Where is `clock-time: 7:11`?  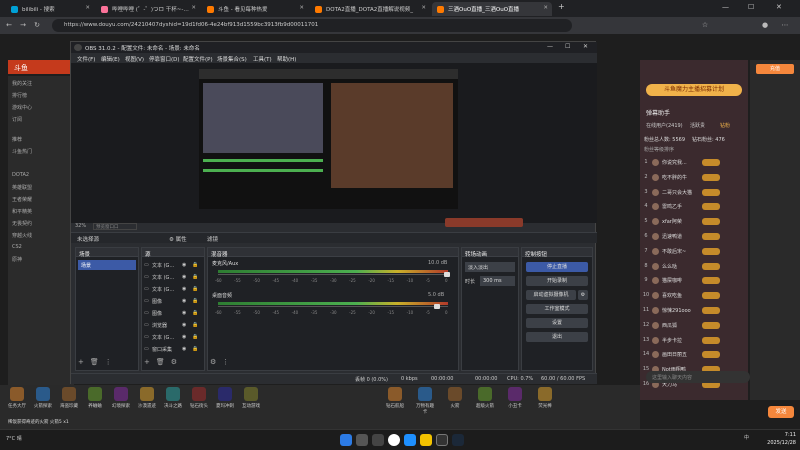 clock-time: 7:11 is located at coordinates (778, 435).